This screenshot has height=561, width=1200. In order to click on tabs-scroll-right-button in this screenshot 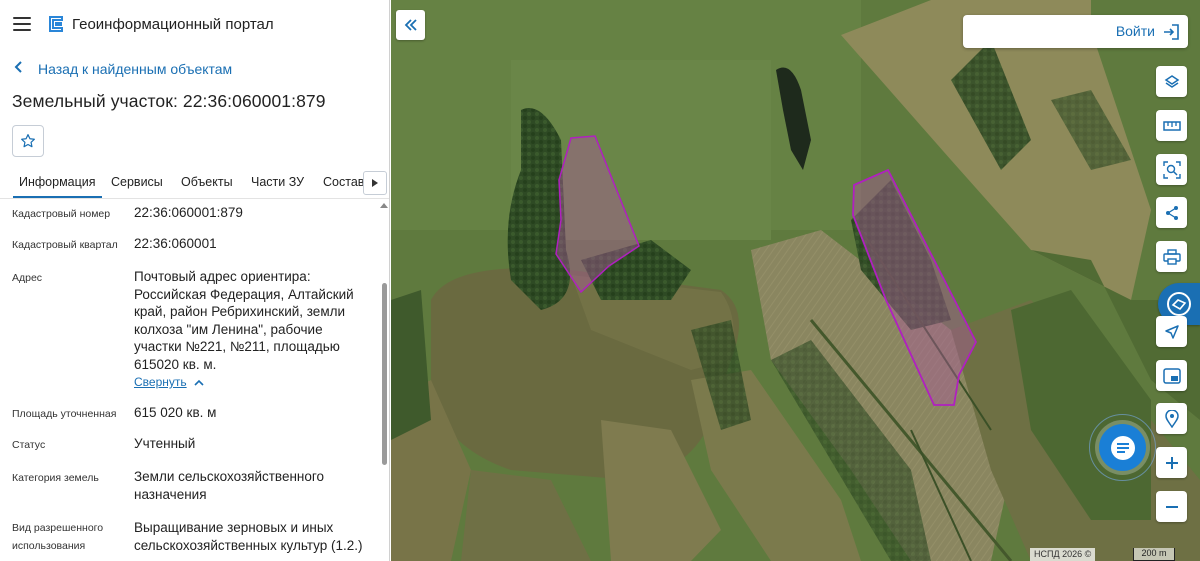, I will do `click(375, 183)`.